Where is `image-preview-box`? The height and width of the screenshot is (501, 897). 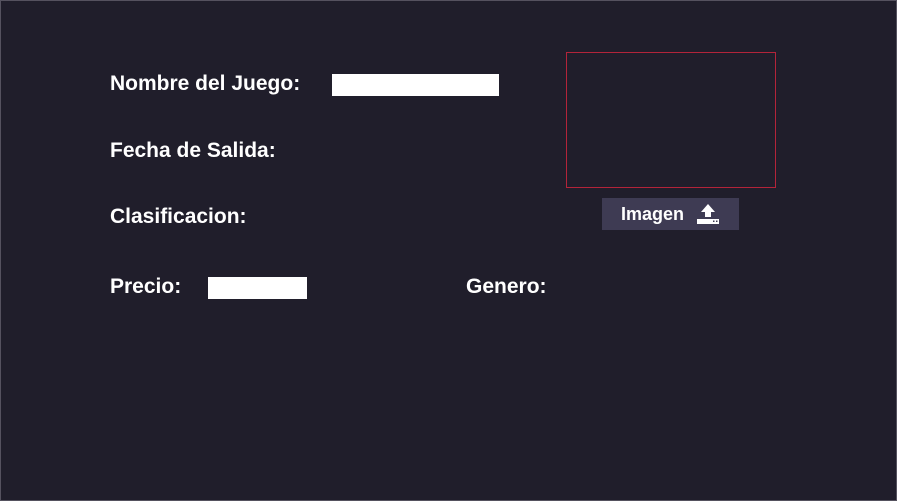
image-preview-box is located at coordinates (671, 120).